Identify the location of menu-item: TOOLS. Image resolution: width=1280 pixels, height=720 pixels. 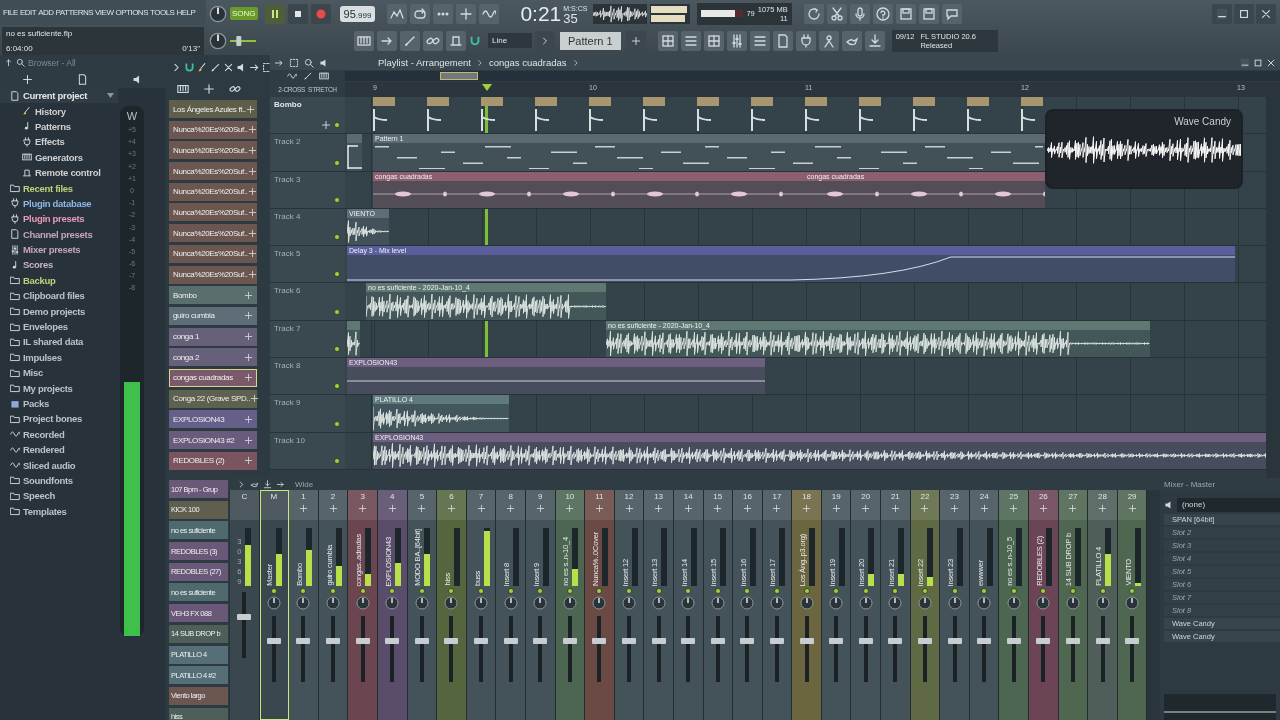
(162, 12).